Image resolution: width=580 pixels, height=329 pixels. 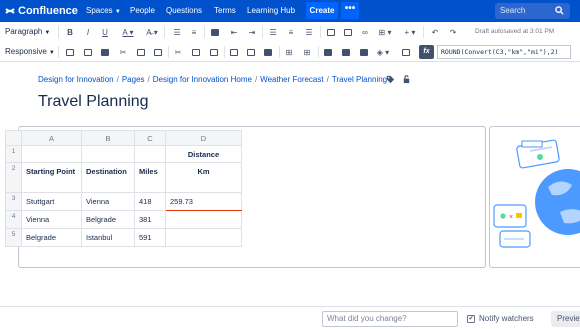 I want to click on insert-icon: + ▾, so click(x=410, y=32).